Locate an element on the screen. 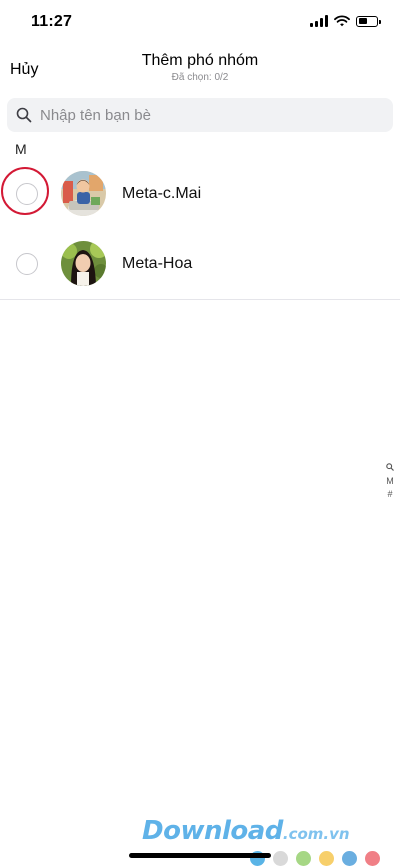  contact-row: Meta-c.Mai is located at coordinates (200, 195).